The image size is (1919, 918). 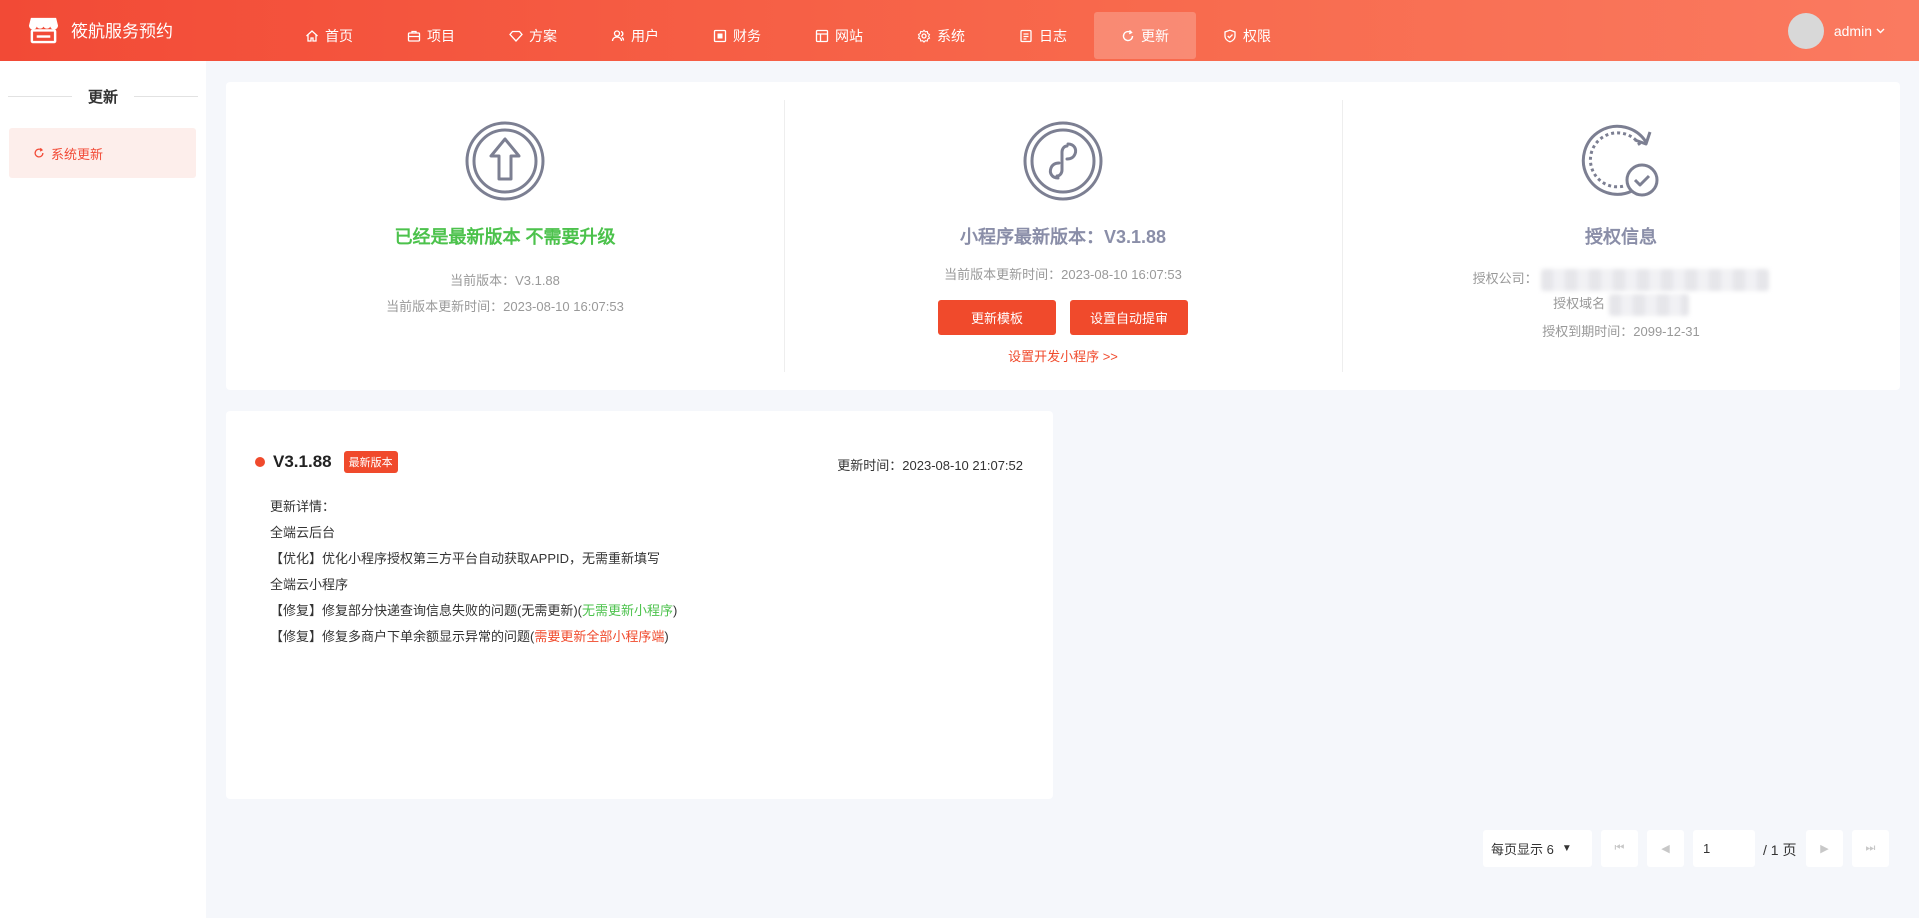 I want to click on nav-item-users: 用户, so click(x=635, y=35).